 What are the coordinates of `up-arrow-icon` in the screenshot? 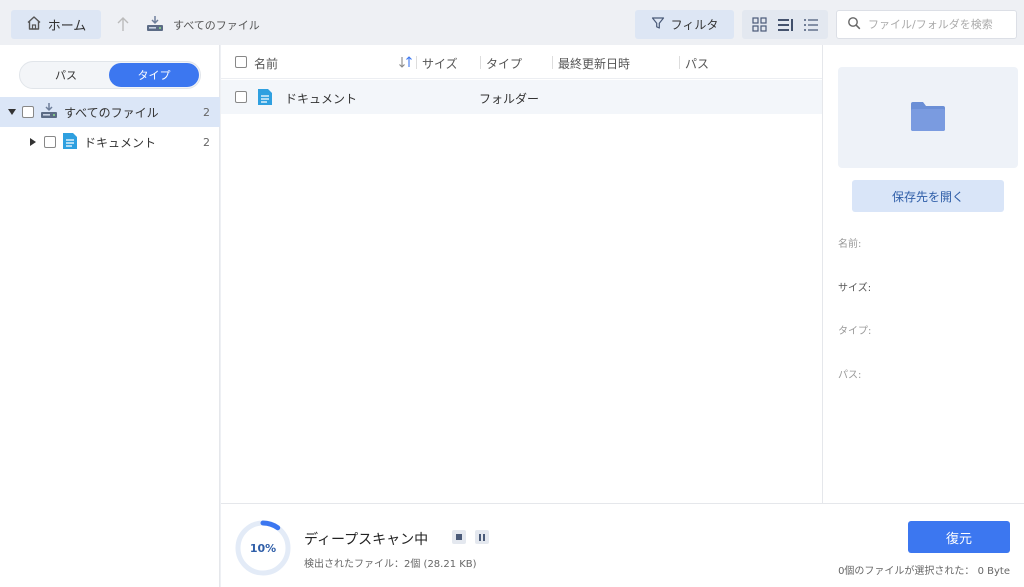 It's located at (123, 24).